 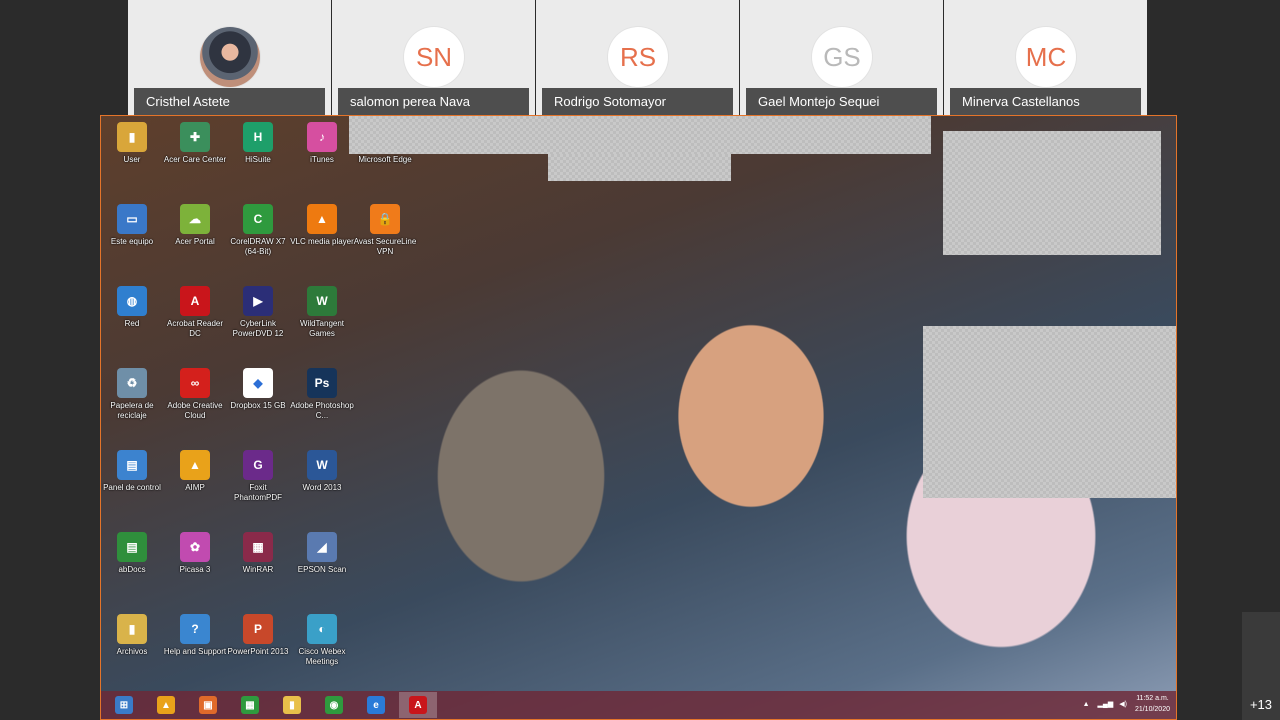 What do you see at coordinates (322, 547) in the screenshot?
I see `epson-scan-icon: ◢` at bounding box center [322, 547].